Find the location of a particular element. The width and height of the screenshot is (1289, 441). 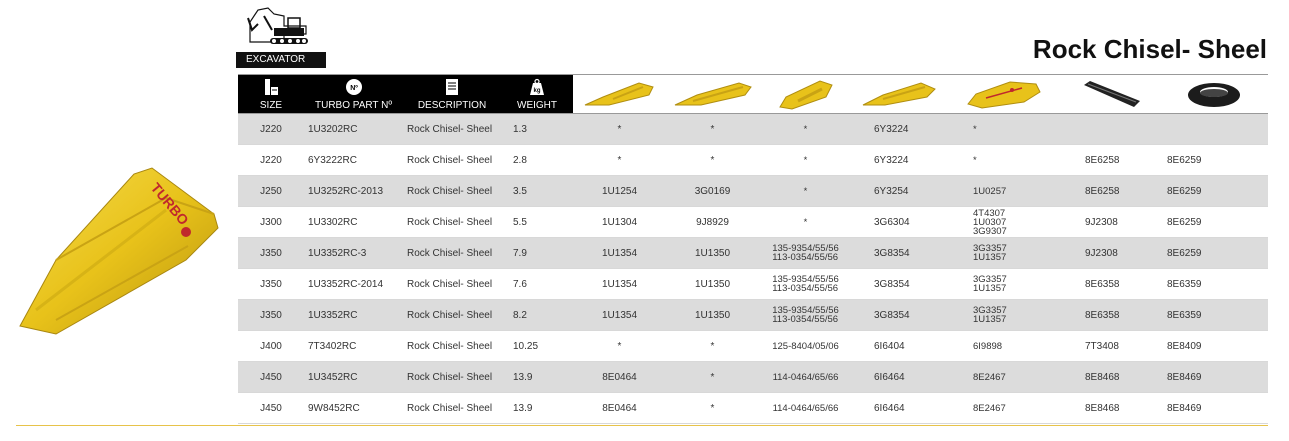

tooth-5-icon is located at coordinates (1004, 95).